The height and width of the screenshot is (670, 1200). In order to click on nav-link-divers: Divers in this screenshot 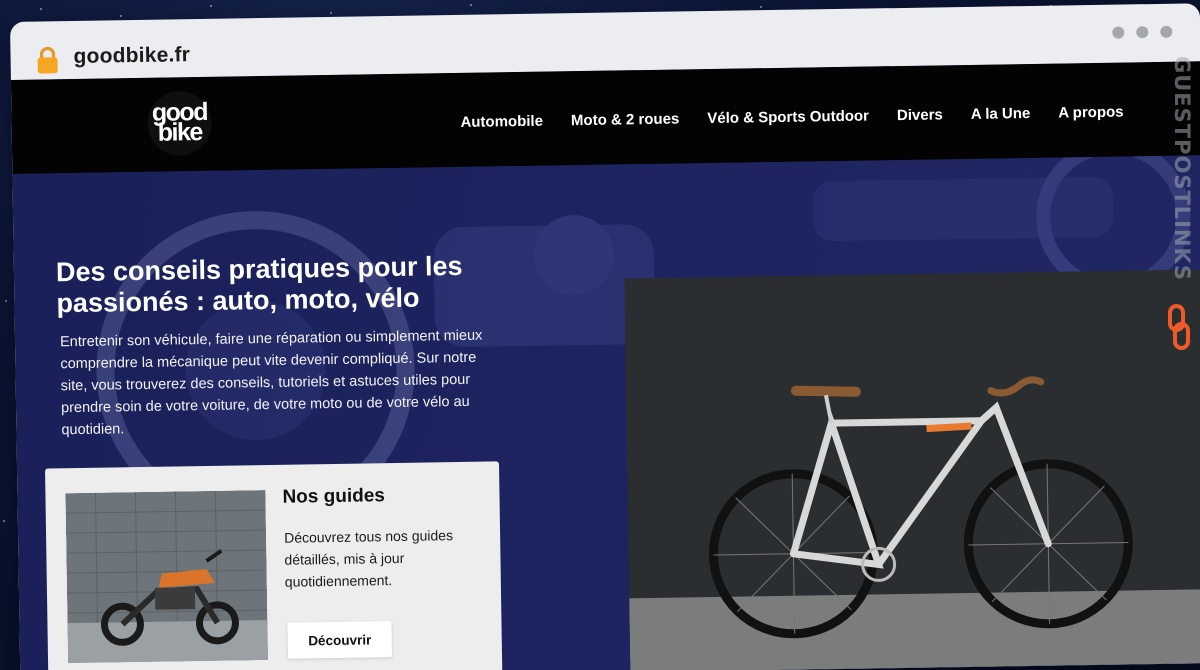, I will do `click(920, 115)`.